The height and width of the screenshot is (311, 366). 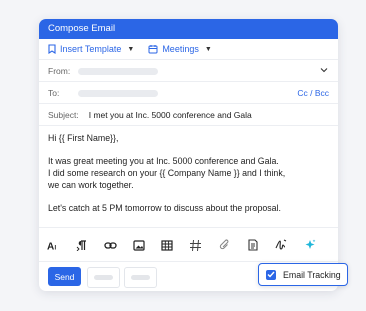 What do you see at coordinates (139, 245) in the screenshot?
I see `image-icon` at bounding box center [139, 245].